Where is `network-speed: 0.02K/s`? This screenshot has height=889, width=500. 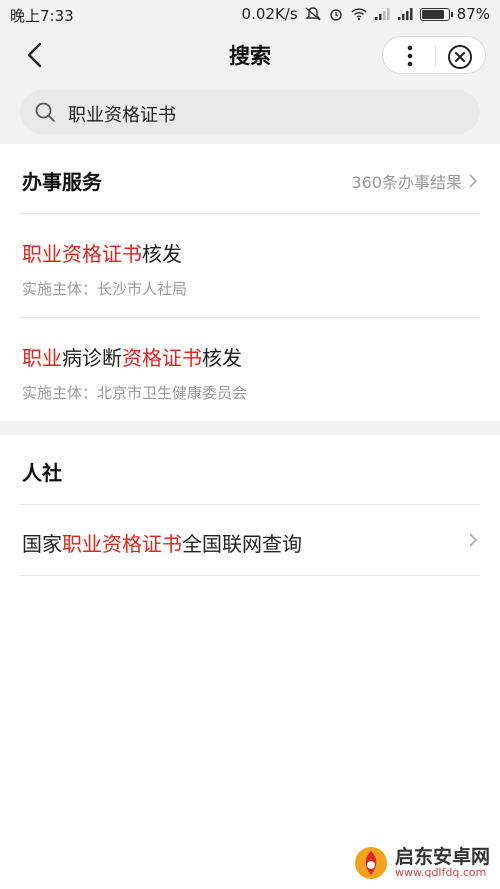
network-speed: 0.02K/s is located at coordinates (269, 14).